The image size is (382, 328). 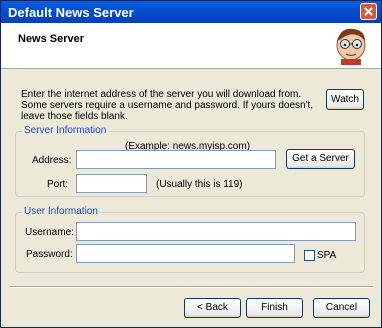 I want to click on back-button: < Back, so click(x=212, y=308).